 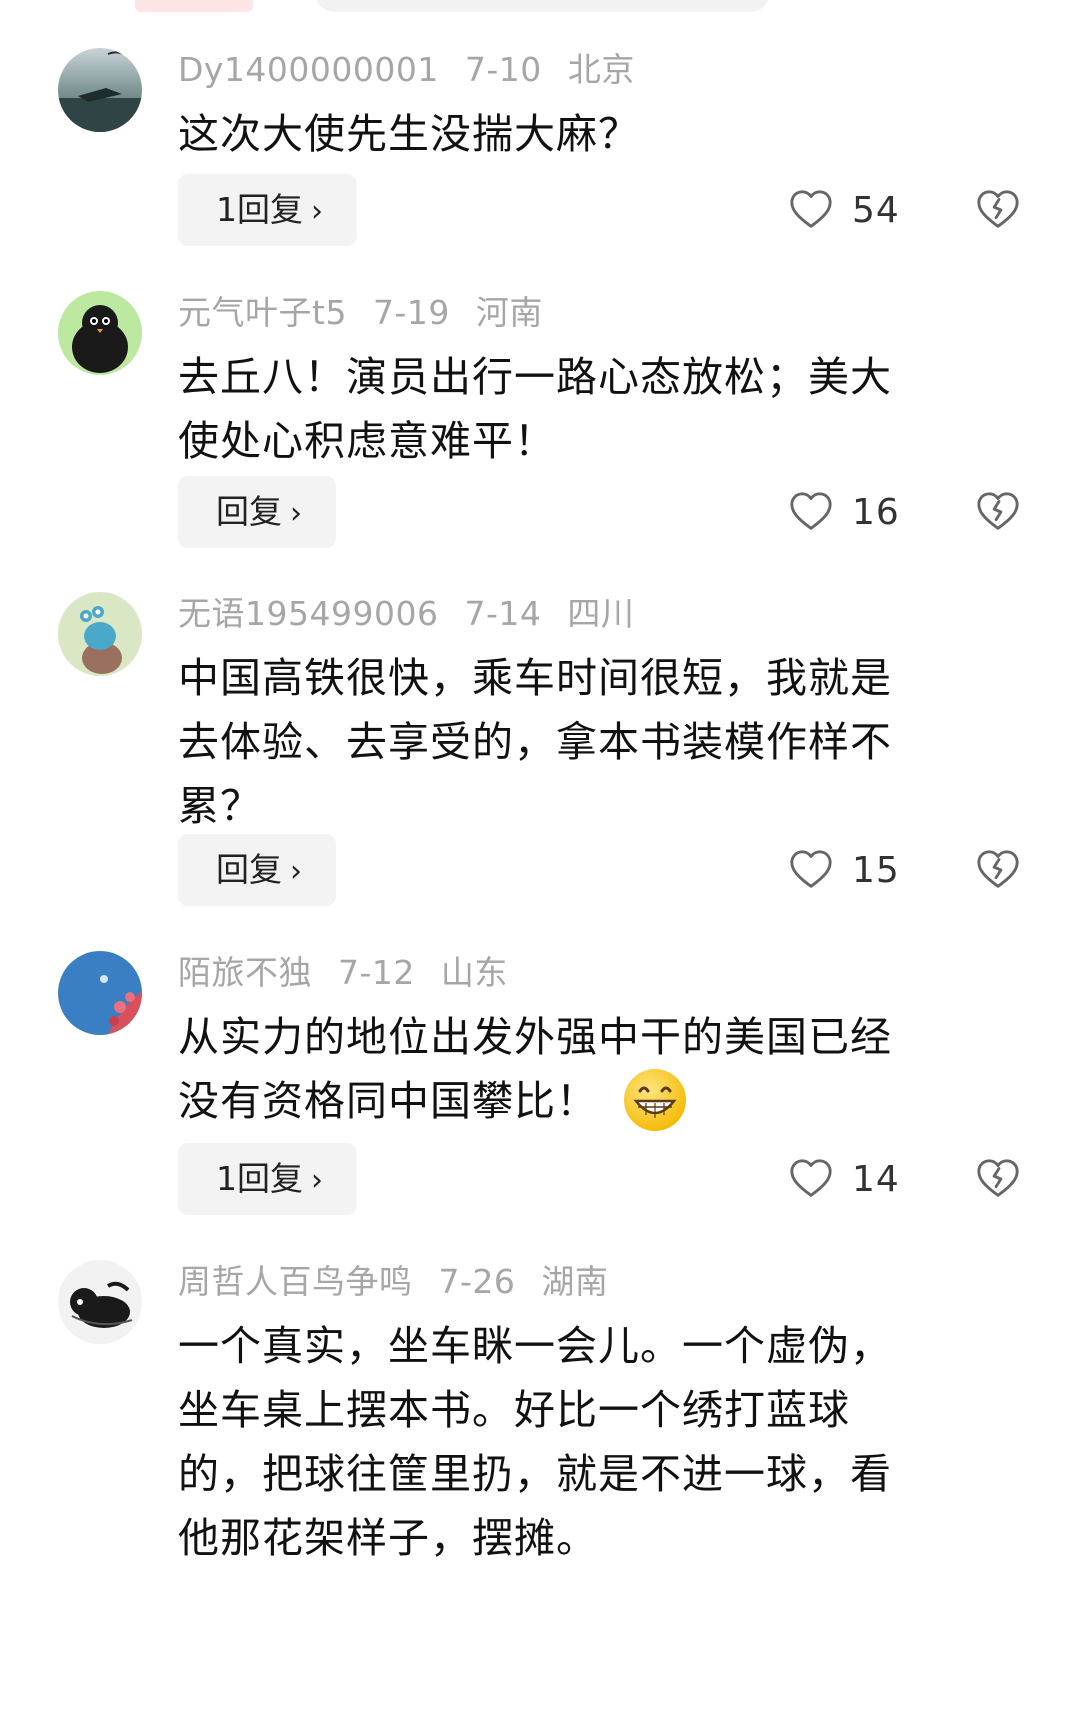 What do you see at coordinates (474, 972) in the screenshot?
I see `comment-location: 山东` at bounding box center [474, 972].